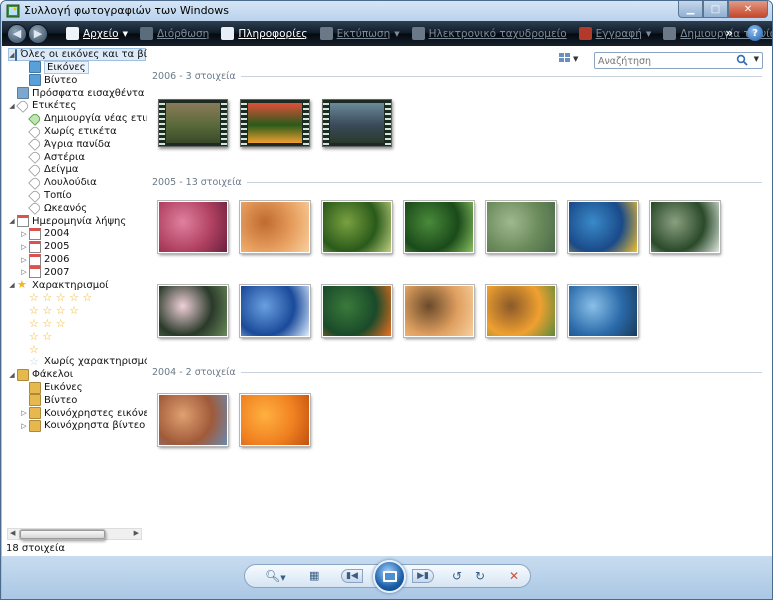 The height and width of the screenshot is (600, 773). What do you see at coordinates (29, 349) in the screenshot?
I see `nav-item: ☆` at bounding box center [29, 349].